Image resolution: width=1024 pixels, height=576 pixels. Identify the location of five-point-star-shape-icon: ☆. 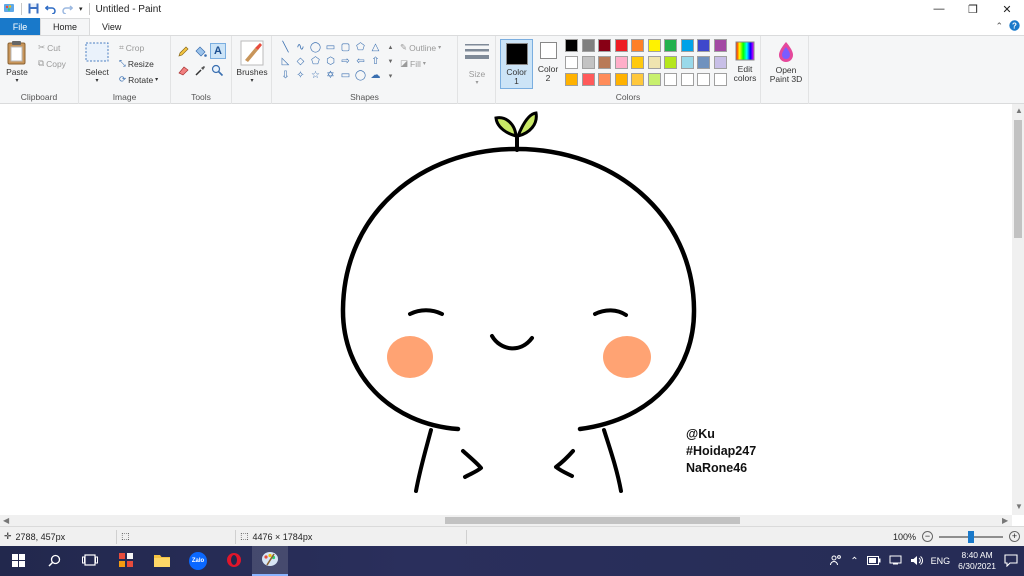
(315, 76).